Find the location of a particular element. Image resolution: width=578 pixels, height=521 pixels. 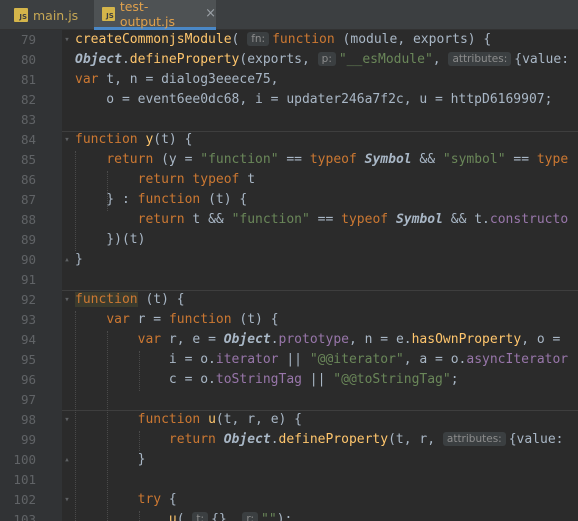

code-line: 98 ▾ function u(t, r, e) { is located at coordinates (289, 420).